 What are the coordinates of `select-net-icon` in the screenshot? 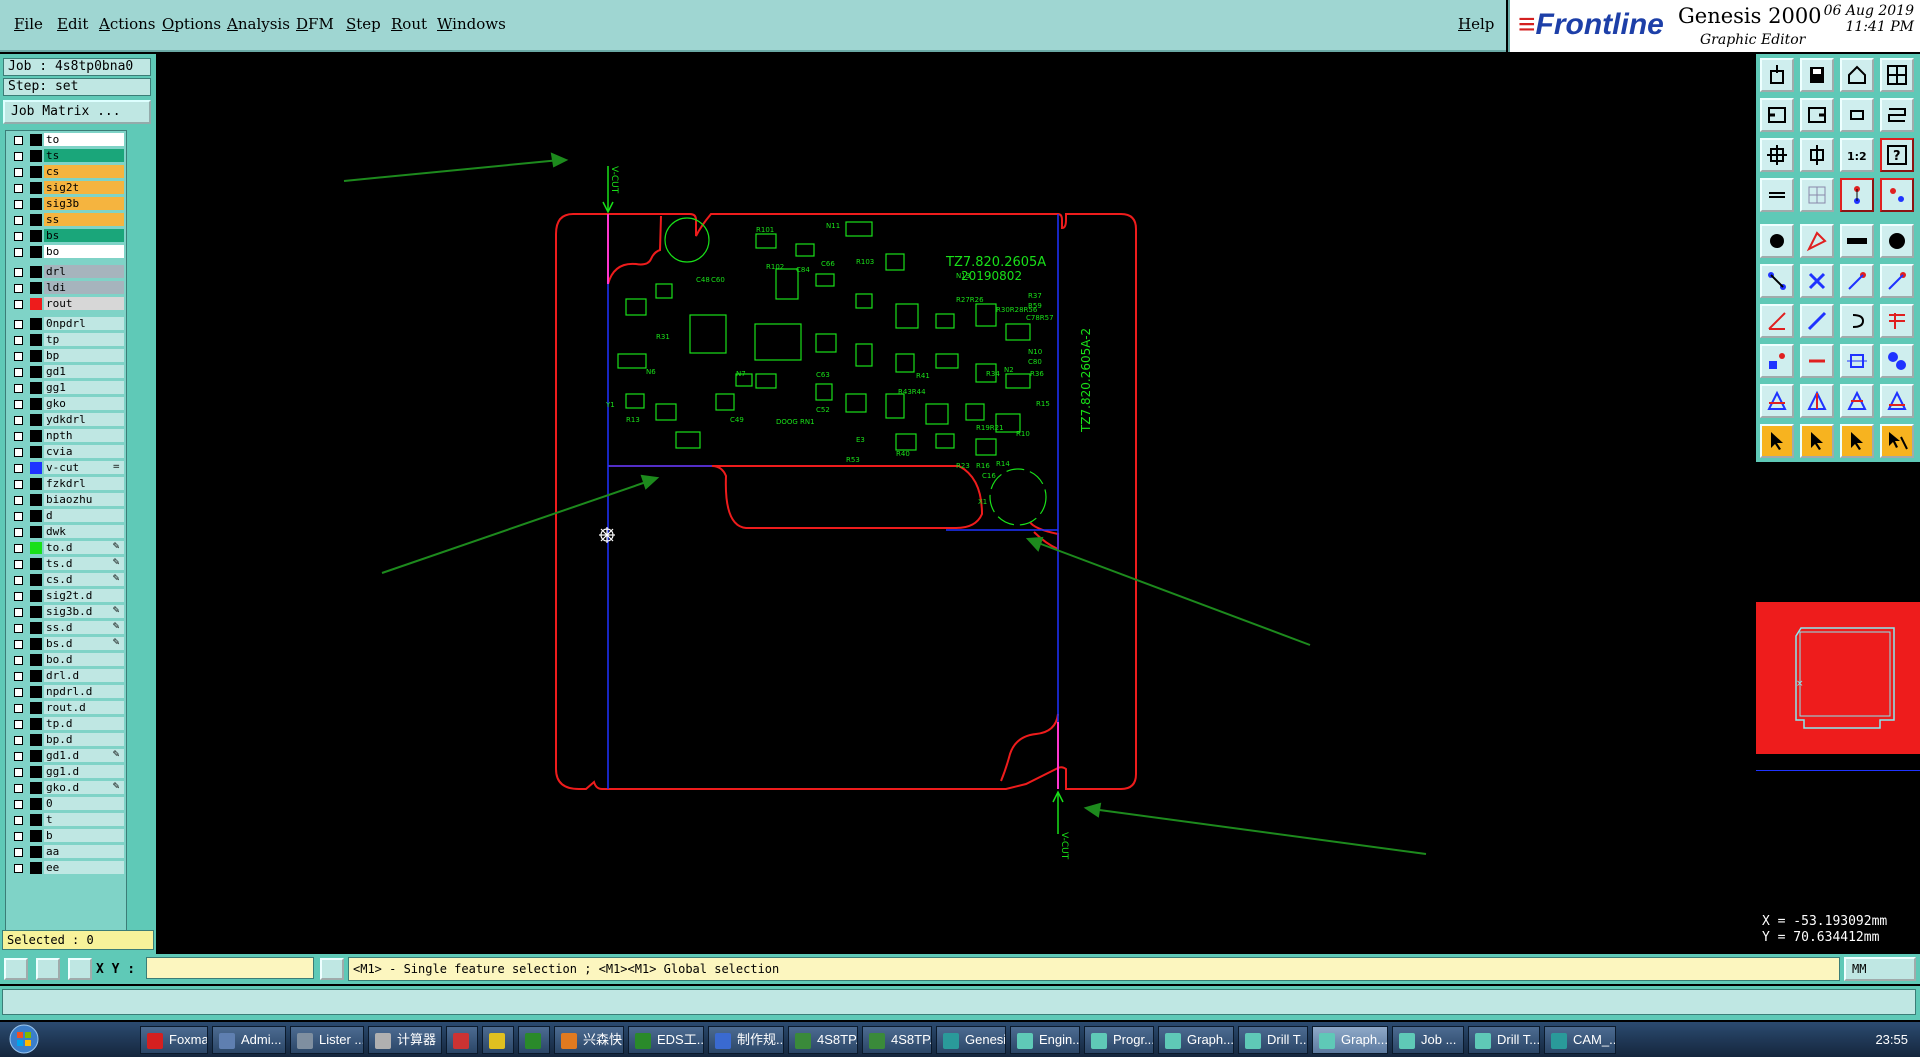 It's located at (1857, 441).